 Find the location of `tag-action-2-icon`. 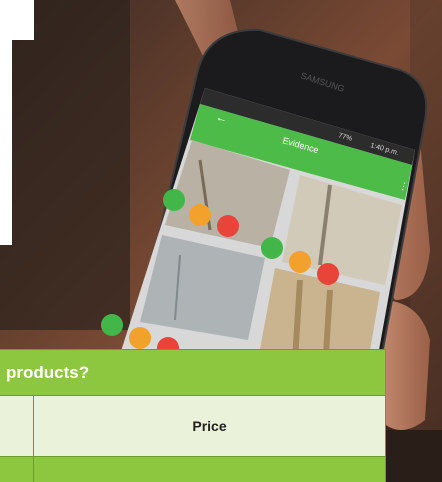

tag-action-2-icon is located at coordinates (300, 262).